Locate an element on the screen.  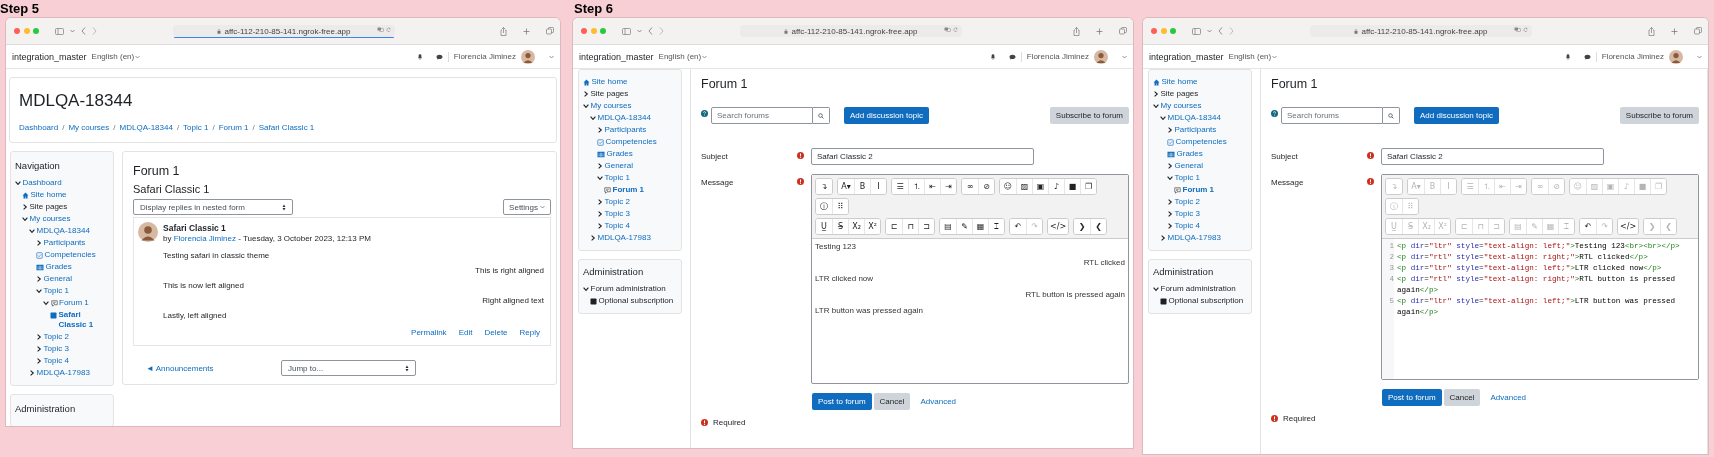
search-field: Search forums is located at coordinates (762, 115).